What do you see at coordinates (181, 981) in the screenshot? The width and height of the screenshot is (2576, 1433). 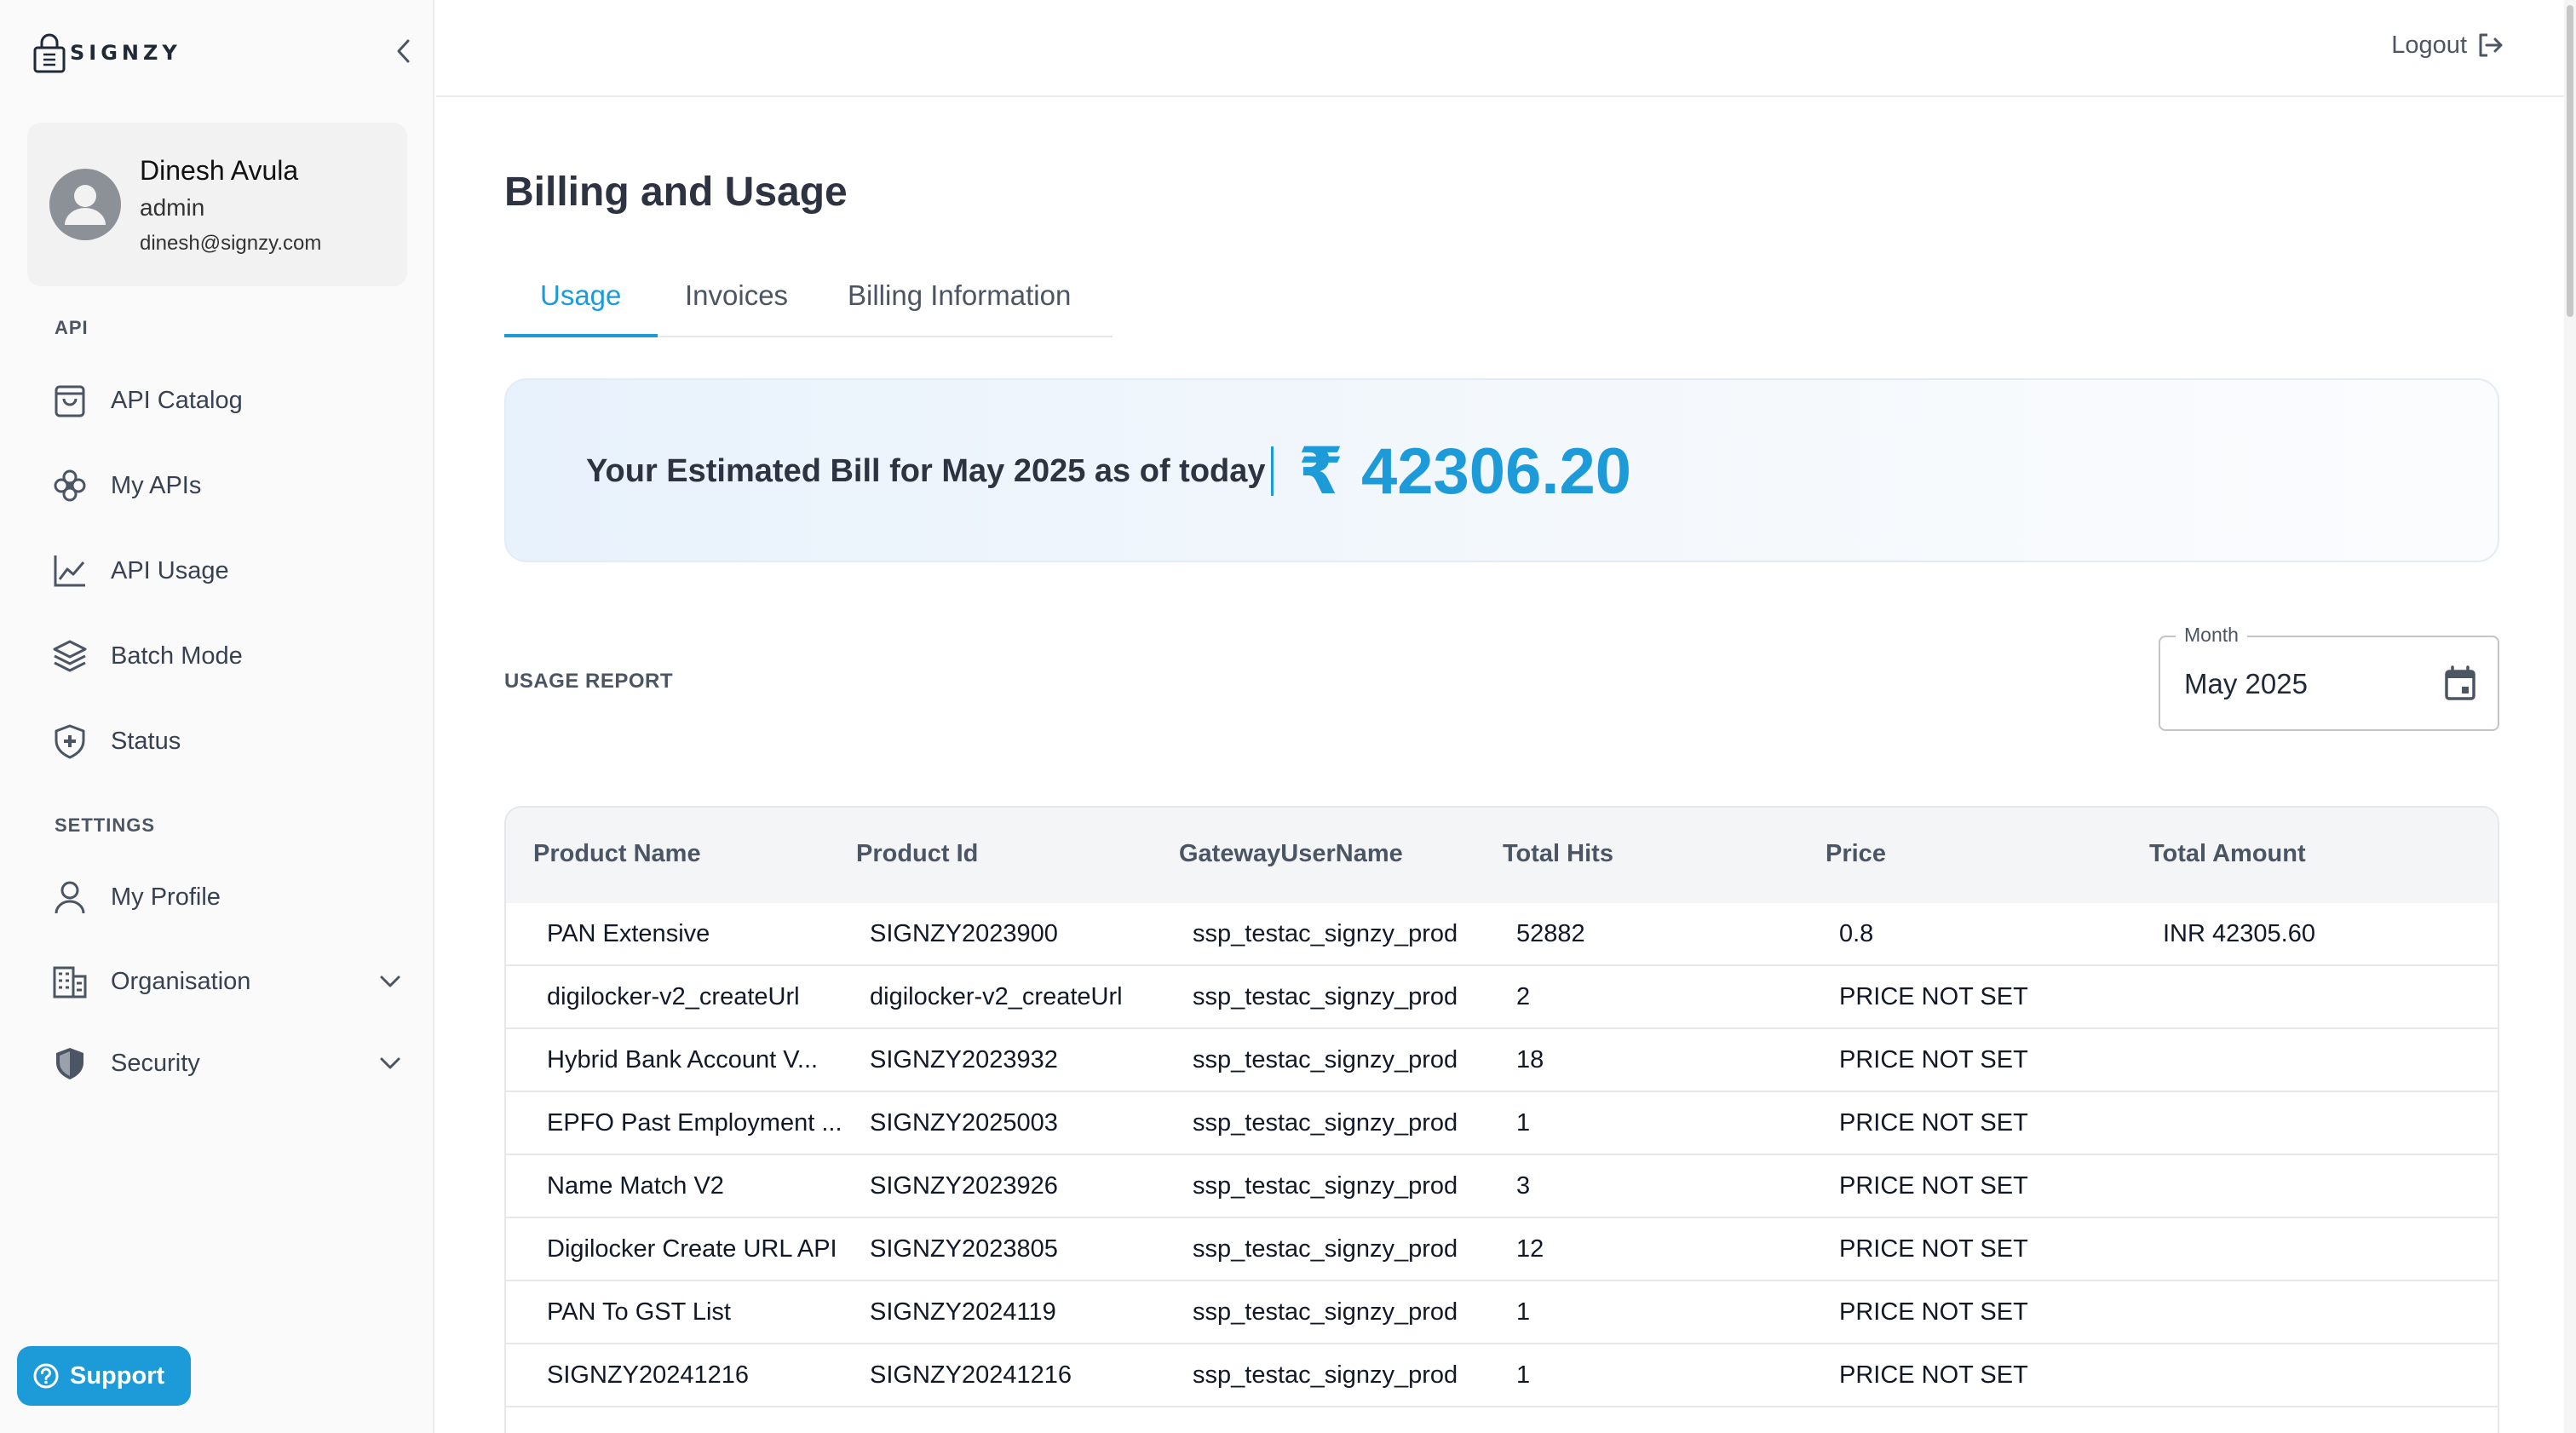 I see `sidebar-item-label: Organisation` at bounding box center [181, 981].